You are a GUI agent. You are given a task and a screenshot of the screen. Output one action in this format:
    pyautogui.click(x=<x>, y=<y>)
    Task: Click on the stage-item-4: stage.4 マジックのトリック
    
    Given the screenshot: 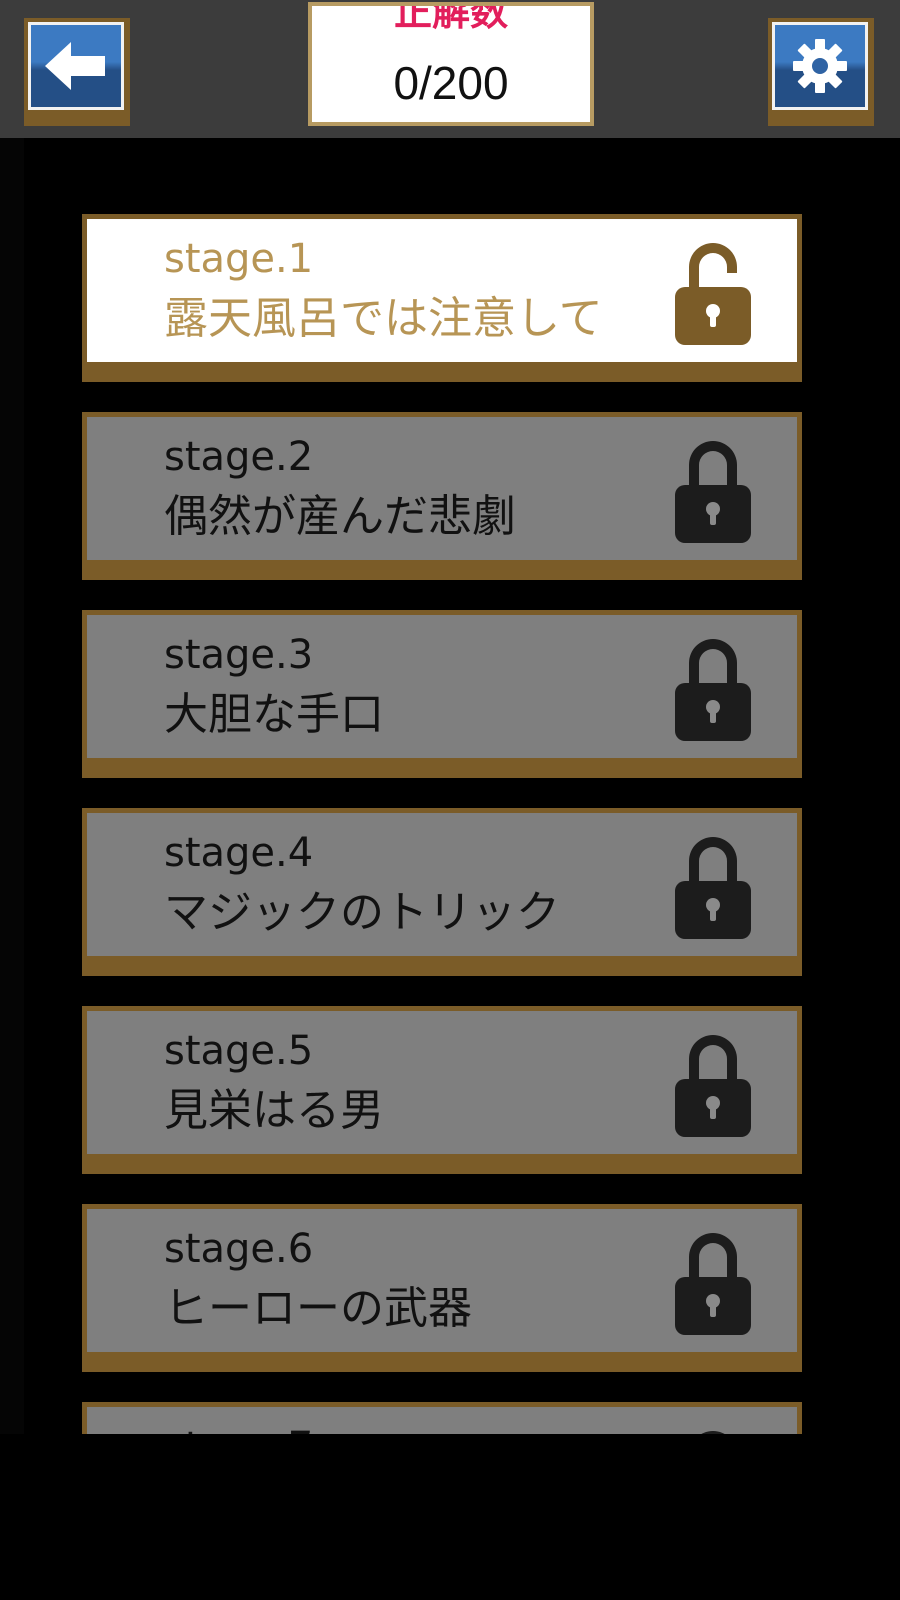 What is the action you would take?
    pyautogui.click(x=442, y=892)
    